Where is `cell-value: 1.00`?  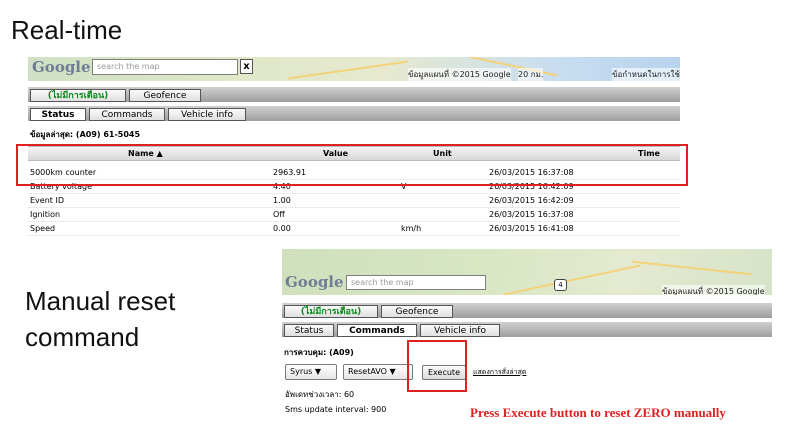
cell-value: 1.00 is located at coordinates (282, 200).